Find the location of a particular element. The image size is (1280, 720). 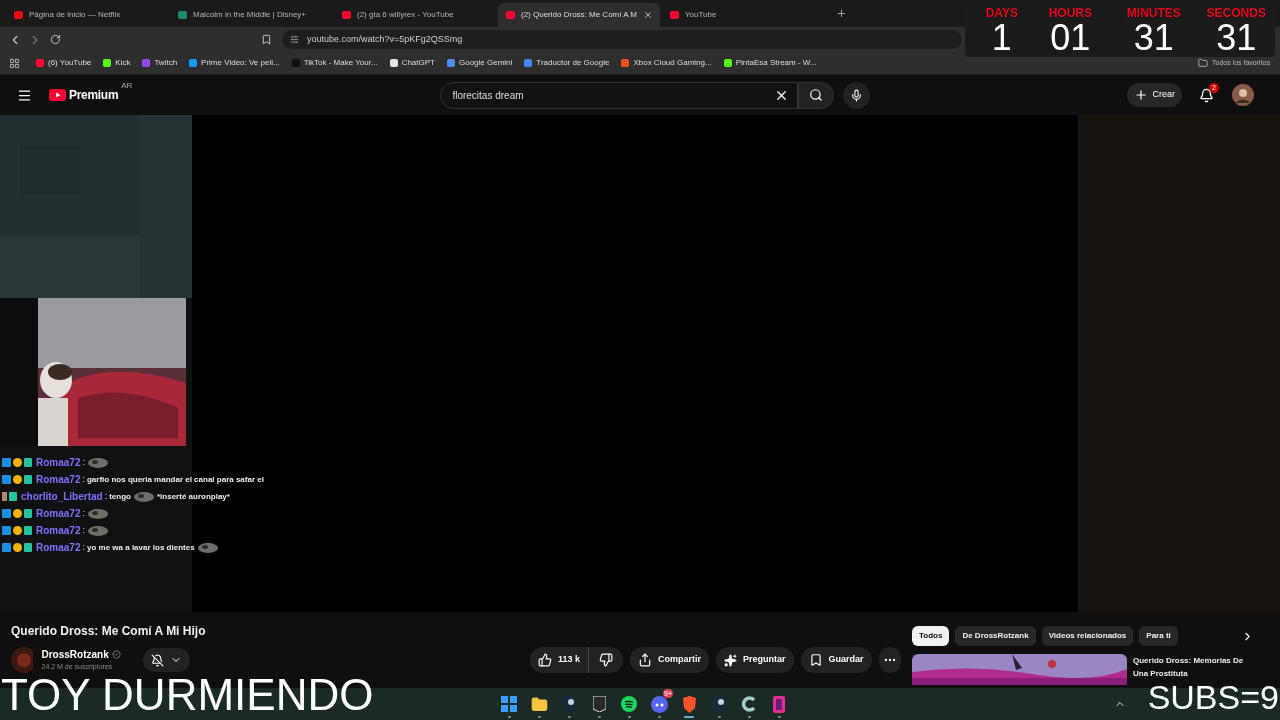

logo-text: Premium is located at coordinates (94, 95).